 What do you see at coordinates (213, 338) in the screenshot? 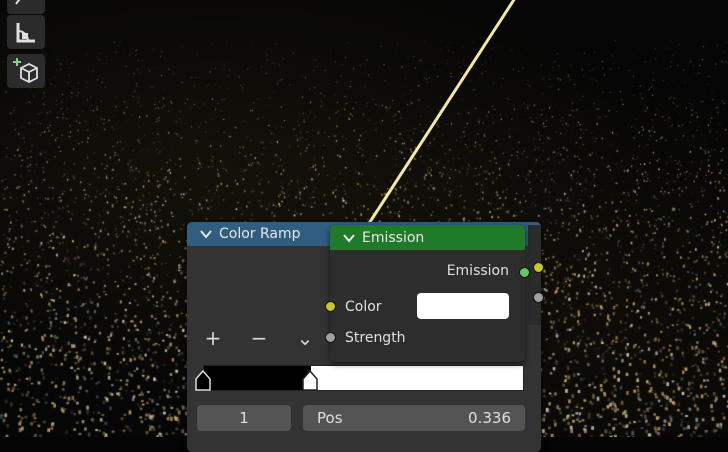
I see `add-stop-button: +` at bounding box center [213, 338].